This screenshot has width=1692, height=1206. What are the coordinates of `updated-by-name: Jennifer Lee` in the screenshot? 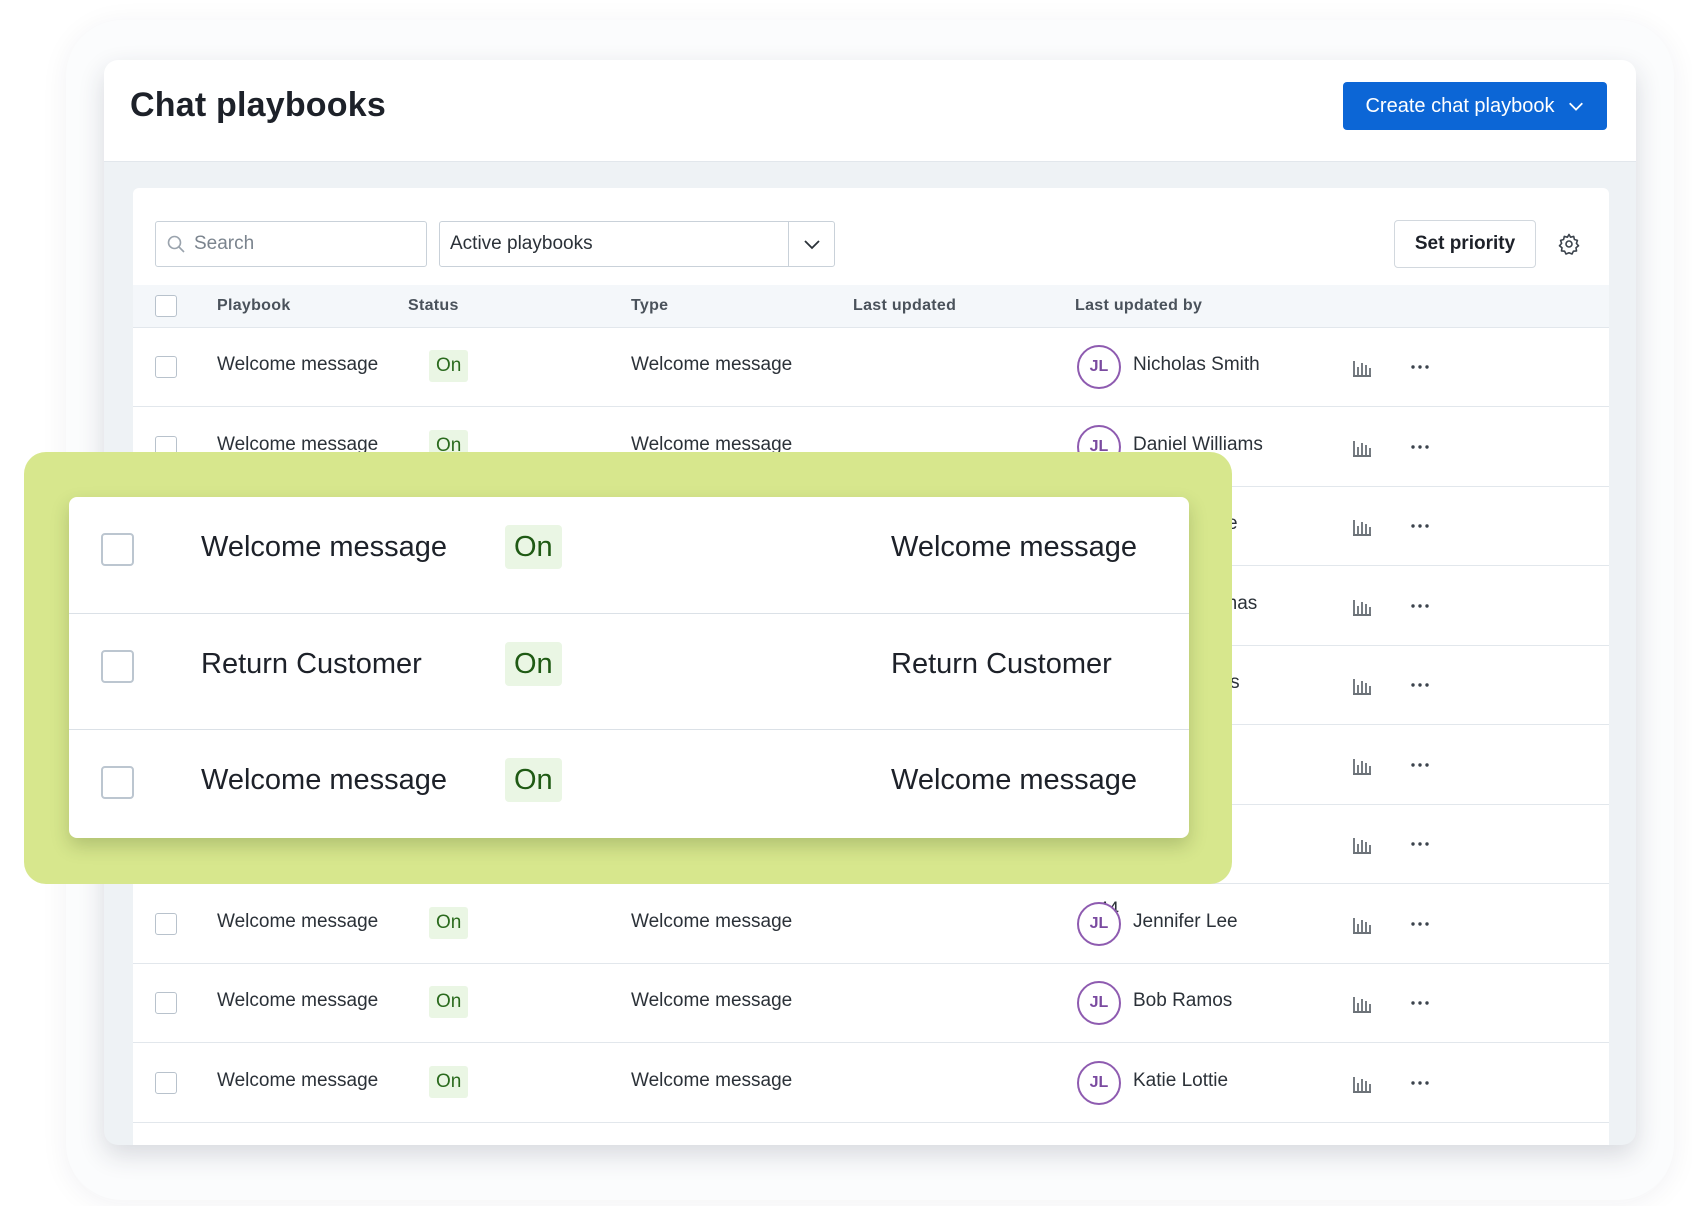 It's located at (1185, 921).